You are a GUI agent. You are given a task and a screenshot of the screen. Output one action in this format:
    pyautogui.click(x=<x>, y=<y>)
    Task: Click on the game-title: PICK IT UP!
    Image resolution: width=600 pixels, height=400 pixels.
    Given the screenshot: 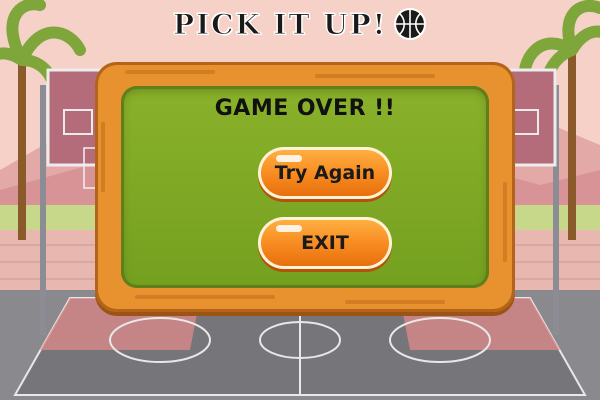 What is the action you would take?
    pyautogui.click(x=280, y=24)
    